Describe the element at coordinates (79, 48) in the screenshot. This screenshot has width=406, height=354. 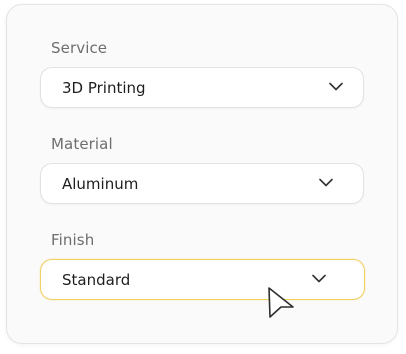
I see `service-label: Service` at that location.